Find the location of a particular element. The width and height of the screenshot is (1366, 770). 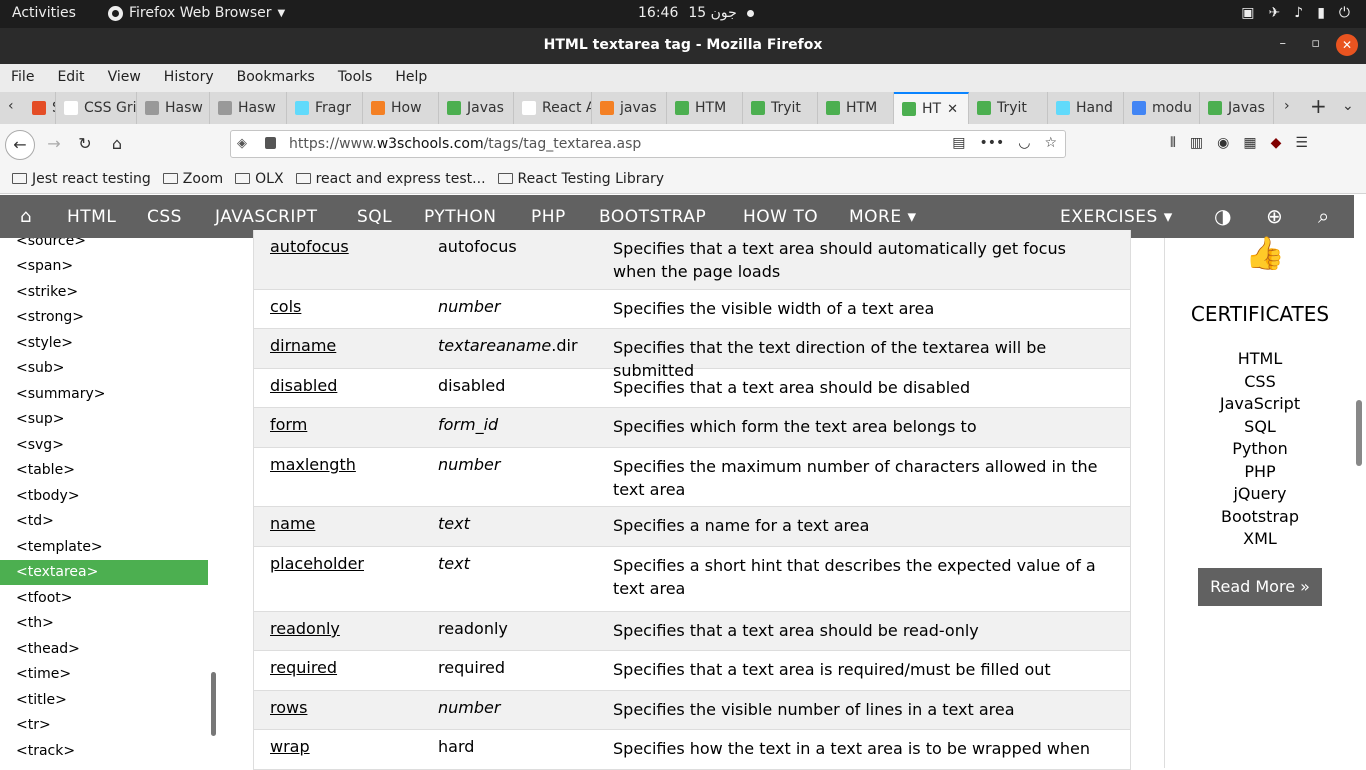

bookmark-star-icon: ☆ is located at coordinates (1050, 143).